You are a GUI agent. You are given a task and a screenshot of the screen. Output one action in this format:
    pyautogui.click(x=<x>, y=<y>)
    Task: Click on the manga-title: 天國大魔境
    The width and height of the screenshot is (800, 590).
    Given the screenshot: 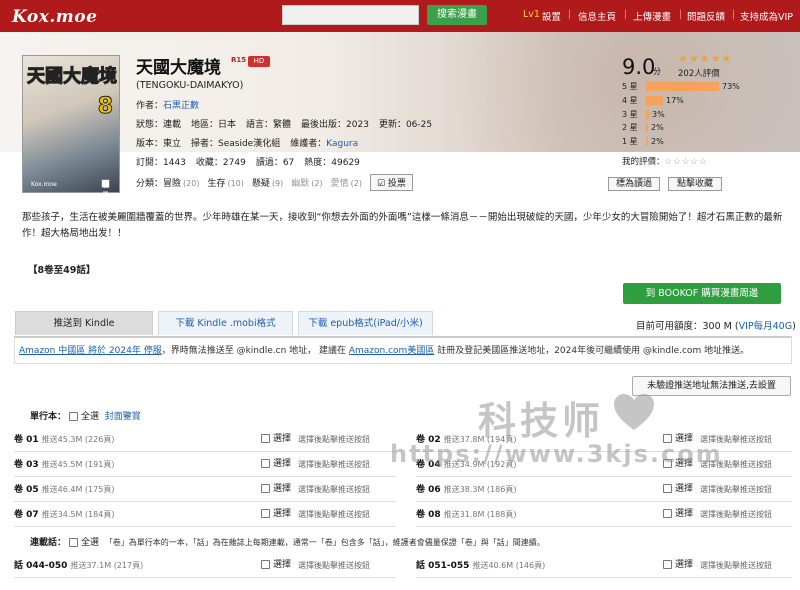 What is the action you would take?
    pyautogui.click(x=178, y=68)
    